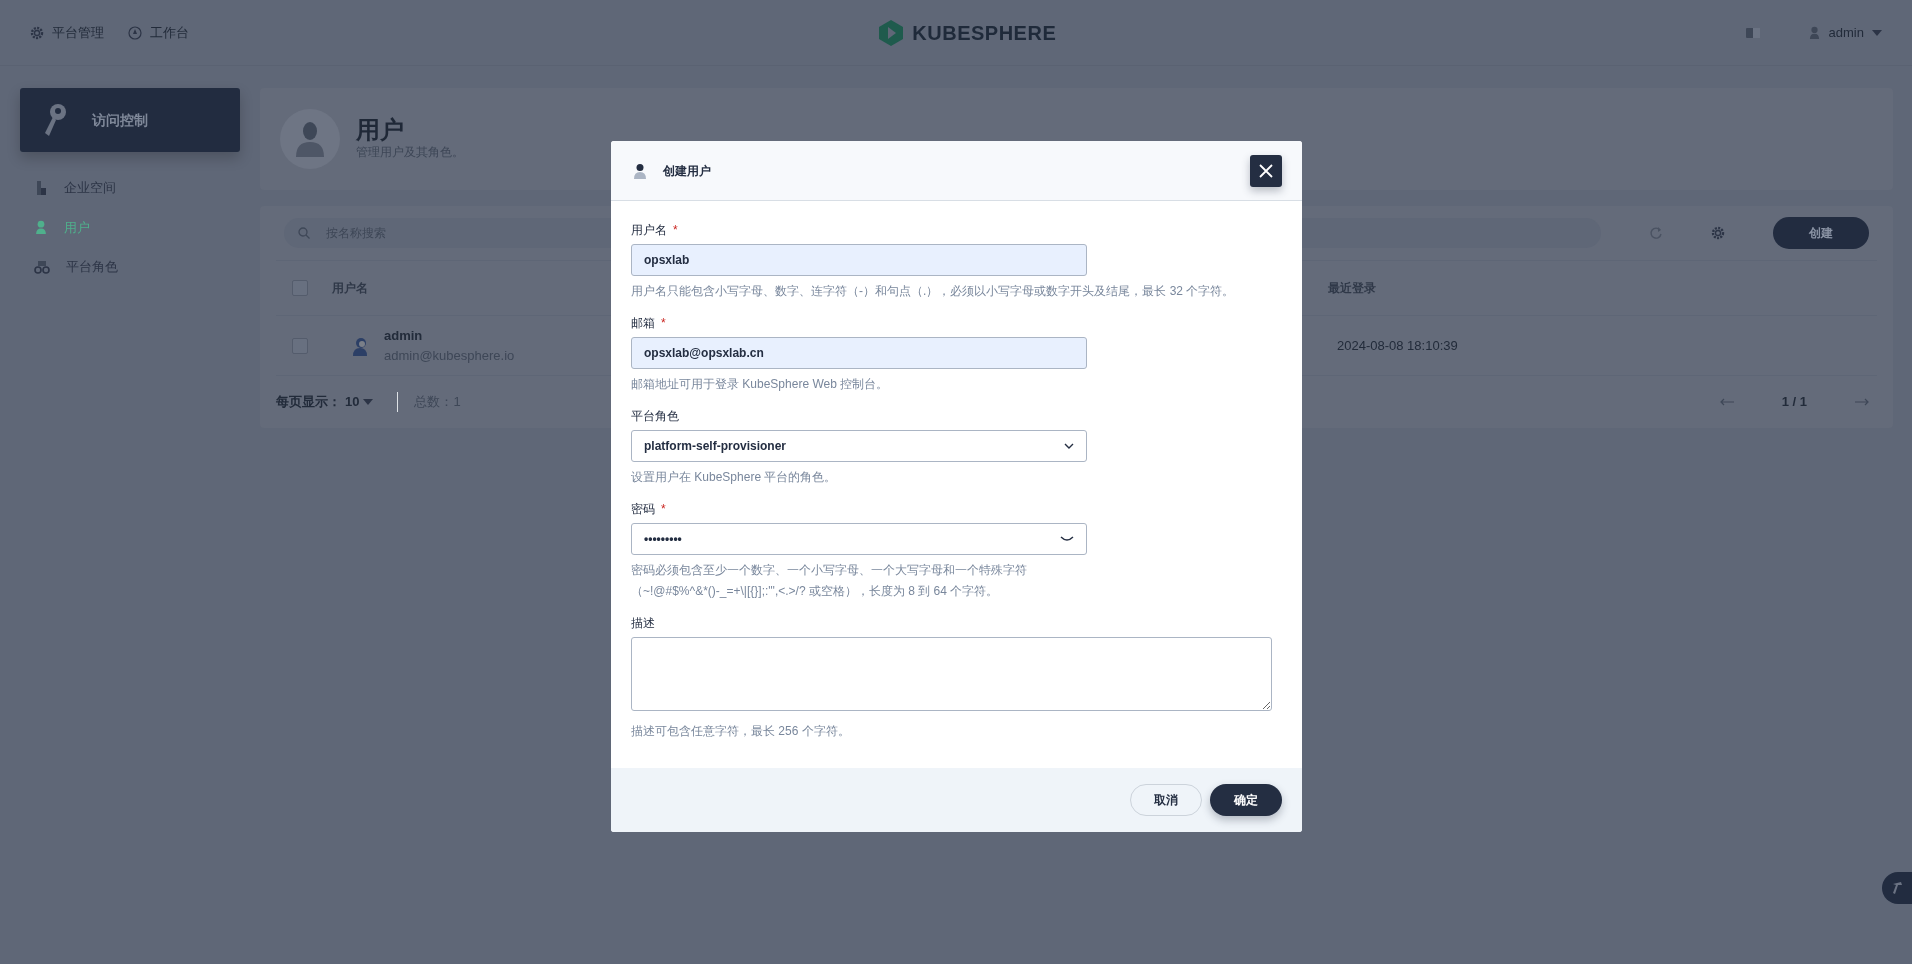 The image size is (1912, 964). What do you see at coordinates (760, 384) in the screenshot?
I see `field-hint: 邮箱地址可用于登录 KubeSphere Web 控制台。` at bounding box center [760, 384].